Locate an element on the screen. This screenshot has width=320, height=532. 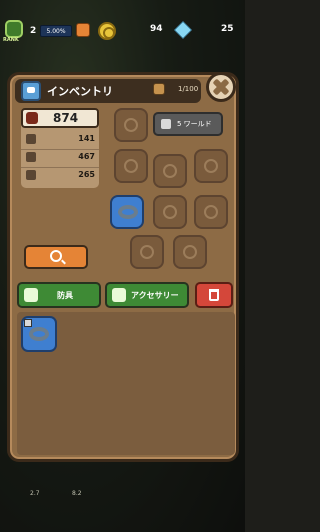
inventory-capacity: 1/100 is located at coordinates (188, 89).